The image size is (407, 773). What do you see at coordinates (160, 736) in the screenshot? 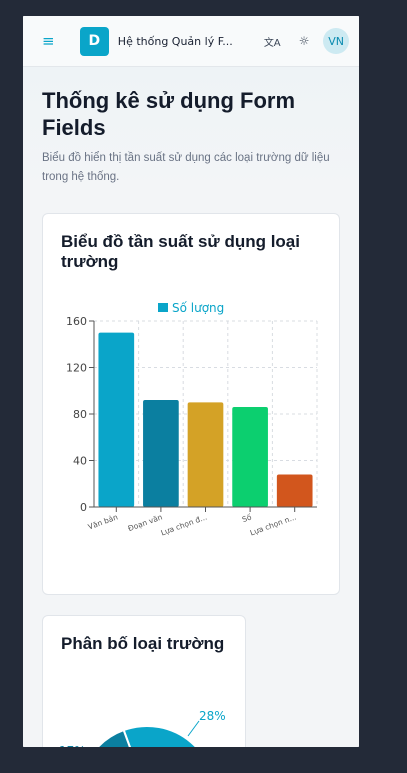
I see `pie-slice` at bounding box center [160, 736].